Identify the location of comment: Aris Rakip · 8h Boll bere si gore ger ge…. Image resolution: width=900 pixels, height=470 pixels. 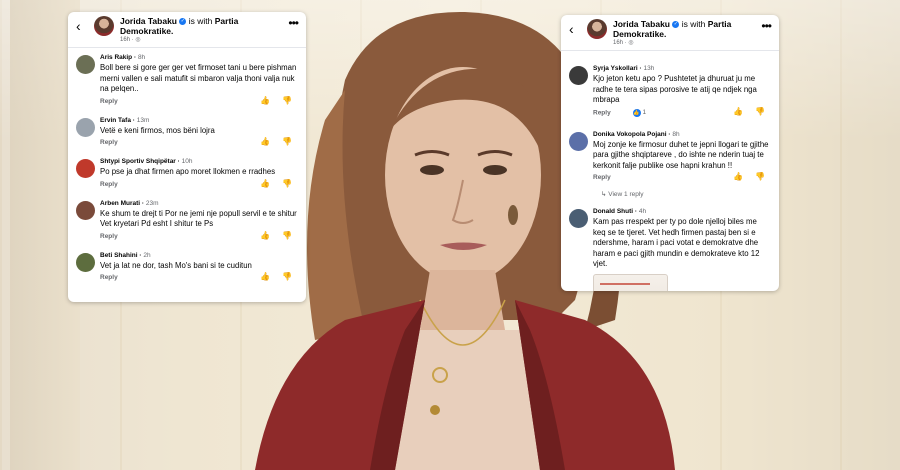
(187, 81).